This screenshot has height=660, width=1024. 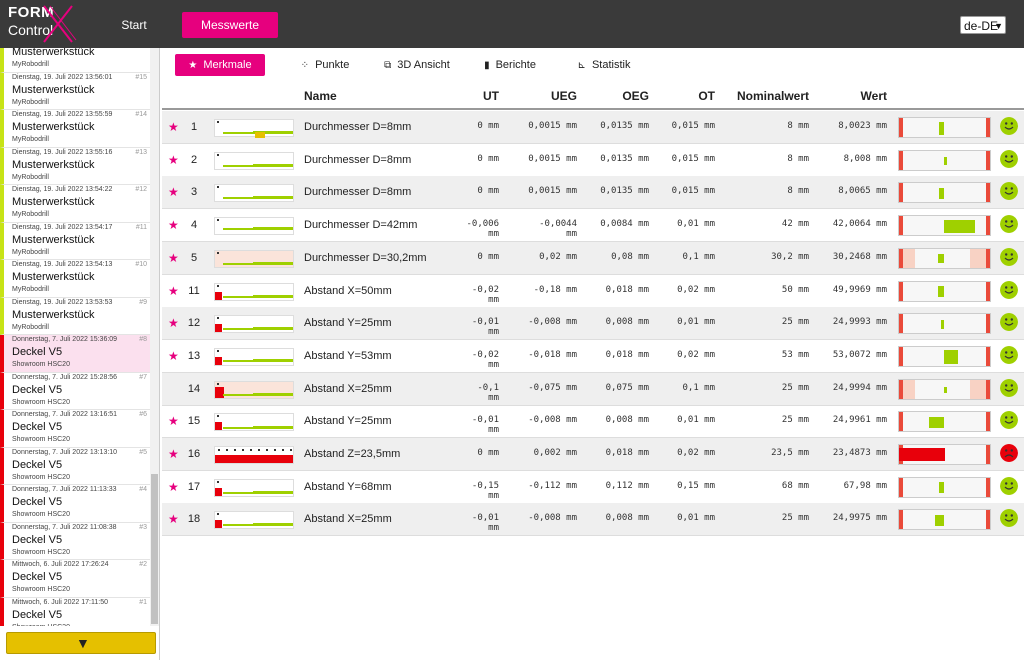 What do you see at coordinates (154, 337) in the screenshot?
I see `sidebar-scrollbar` at bounding box center [154, 337].